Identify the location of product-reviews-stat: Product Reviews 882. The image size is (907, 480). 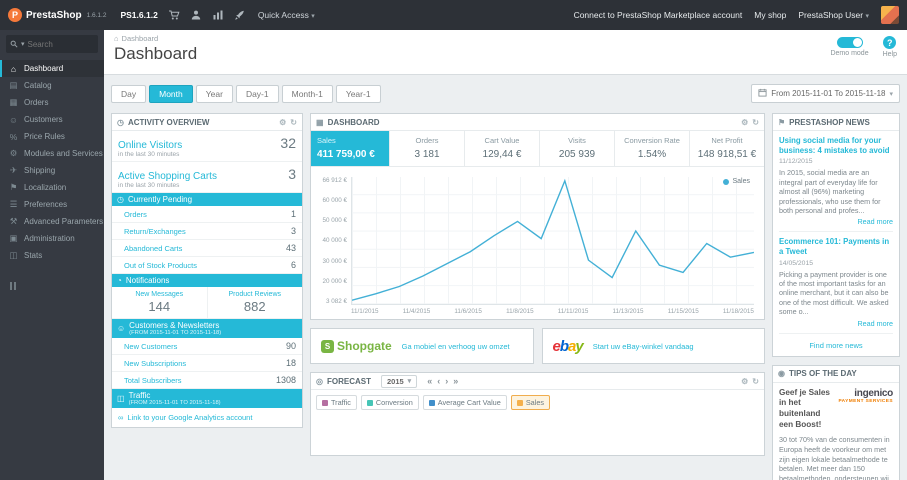
(254, 302).